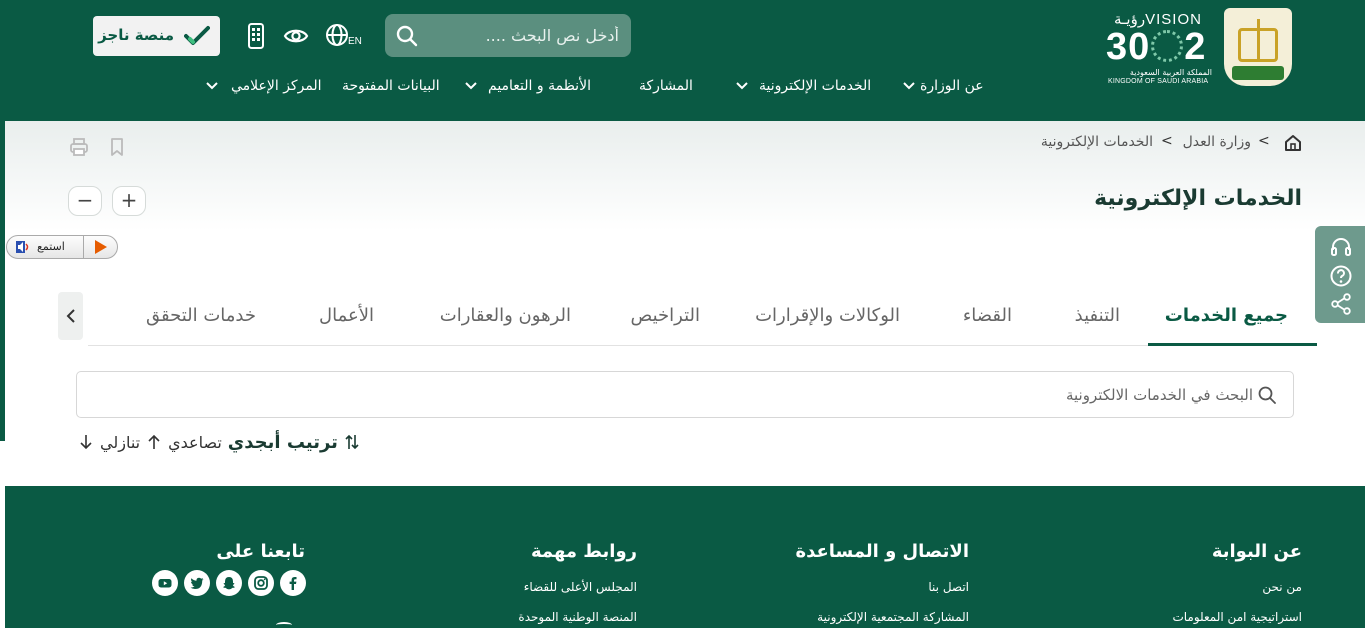 This screenshot has width=1365, height=628. Describe the element at coordinates (346, 315) in the screenshot. I see `tab-business: الأعمال` at that location.